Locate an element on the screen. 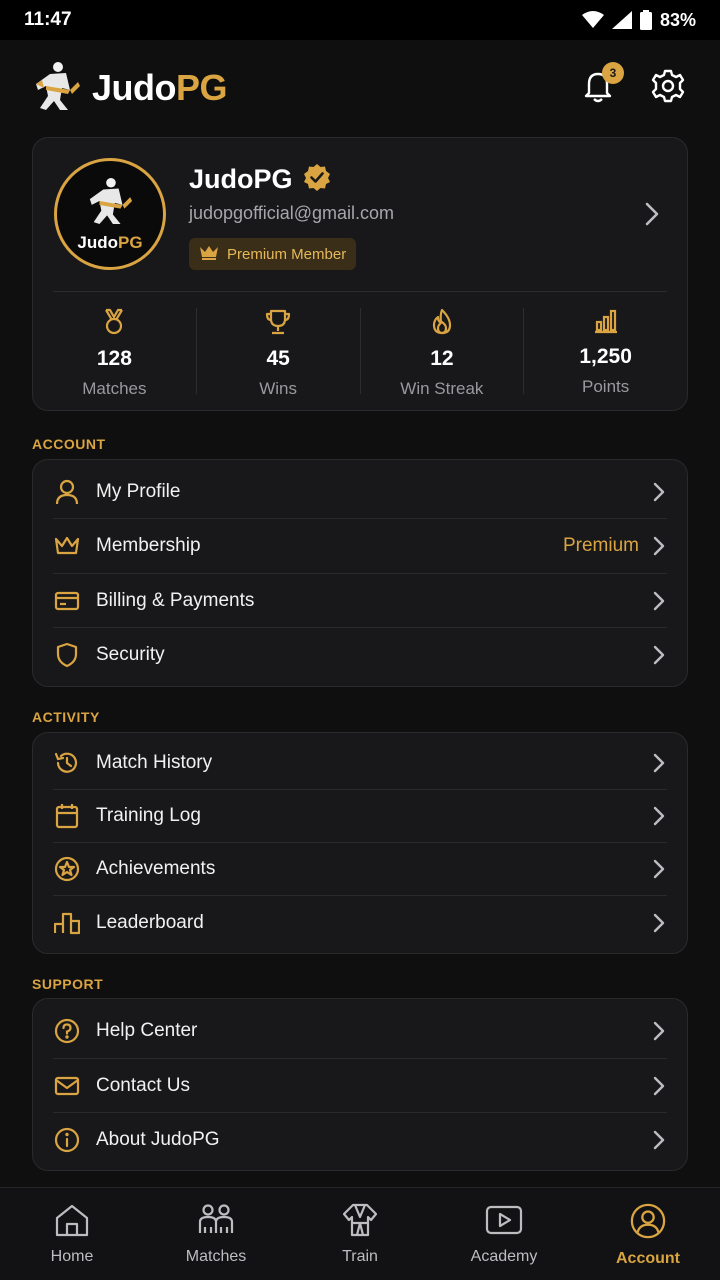  nav-home: Home is located at coordinates (72, 1234).